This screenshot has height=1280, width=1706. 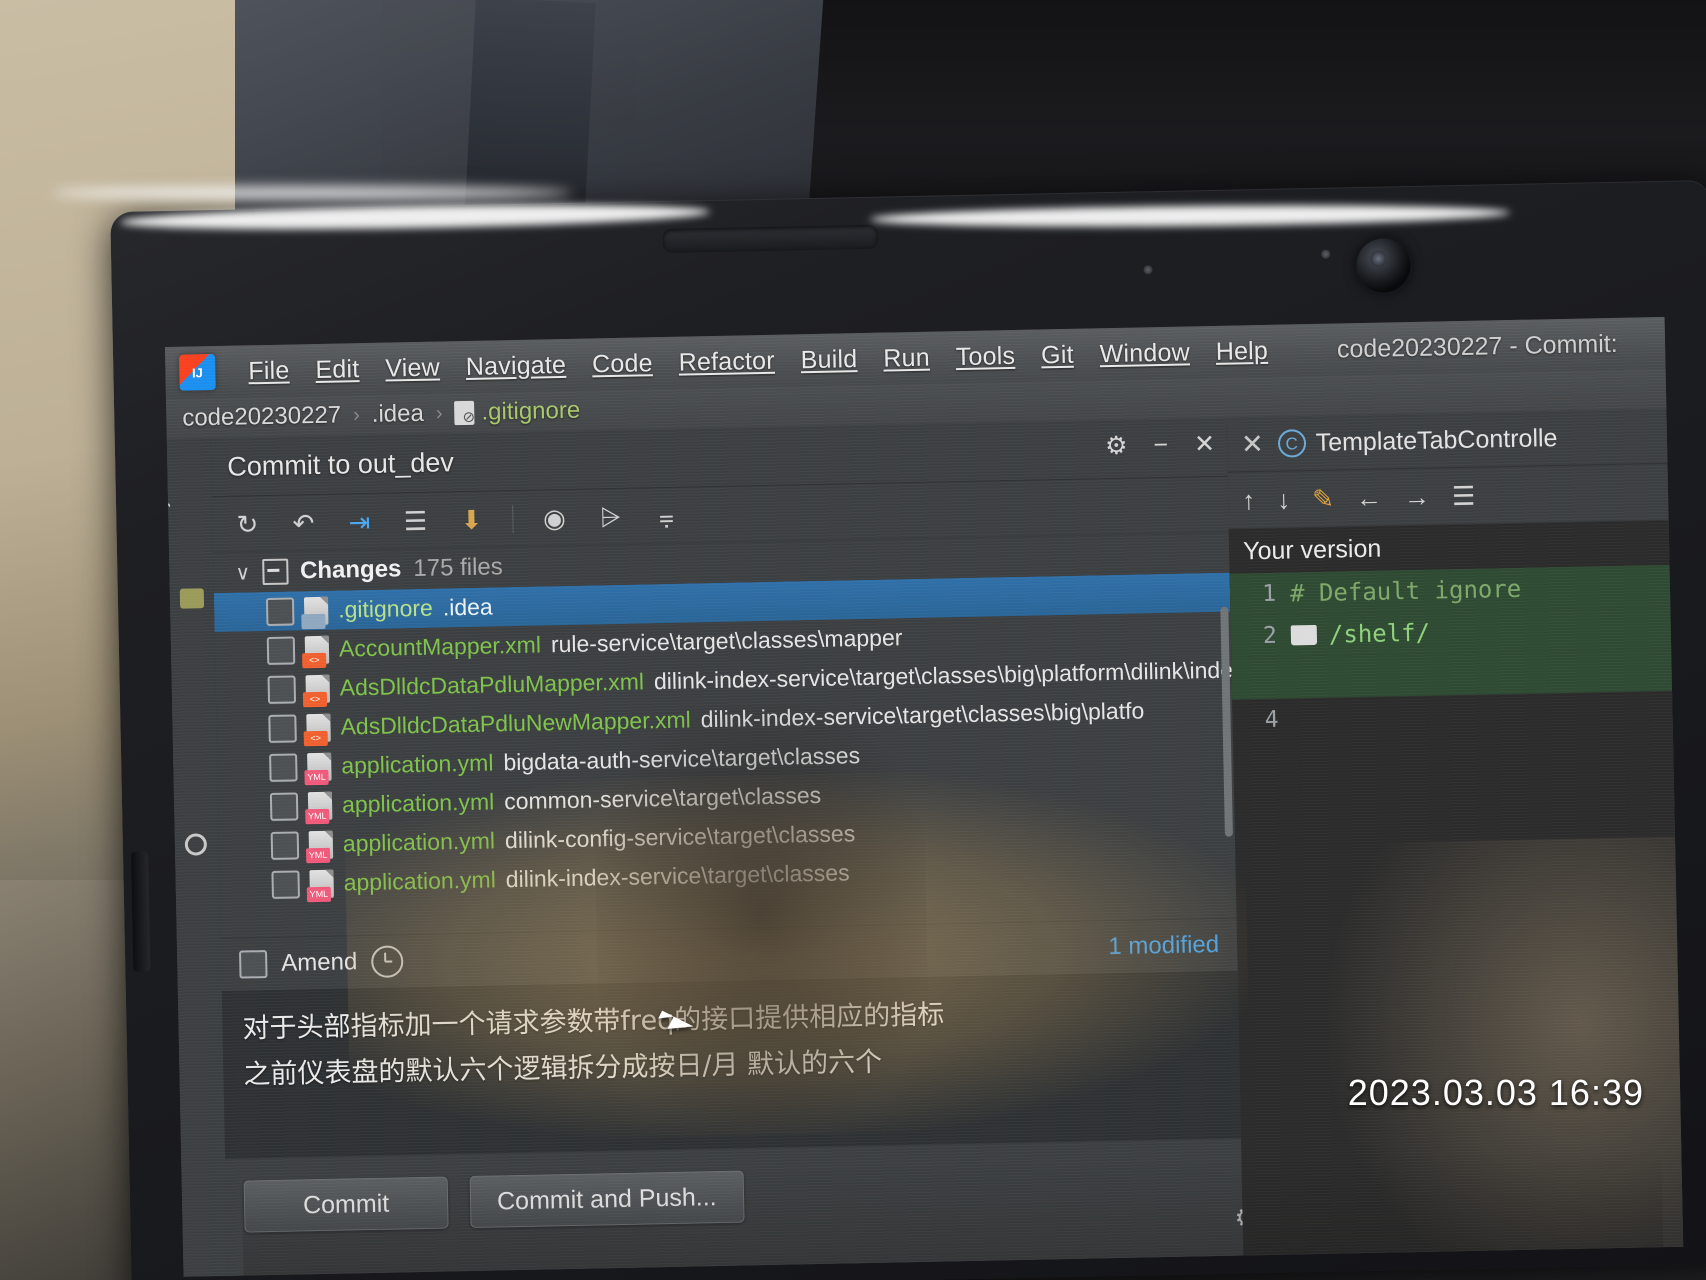 What do you see at coordinates (1495, 1092) in the screenshot?
I see `photo-timestamp: 2023.03.03 16:39` at bounding box center [1495, 1092].